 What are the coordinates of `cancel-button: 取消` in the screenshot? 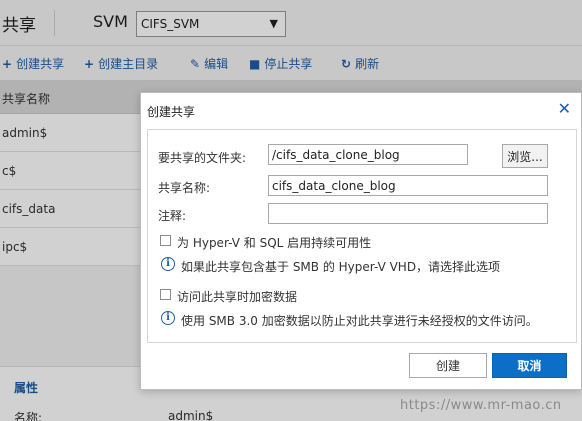 It's located at (529, 365).